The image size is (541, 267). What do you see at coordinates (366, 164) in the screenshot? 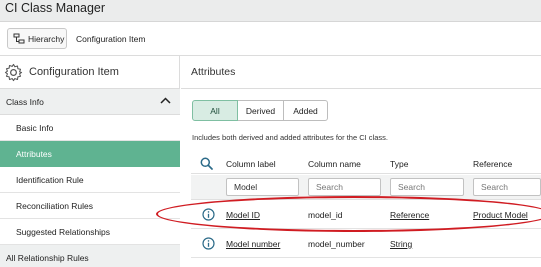
I see `table-header: Column label Column name Type Reference` at bounding box center [366, 164].